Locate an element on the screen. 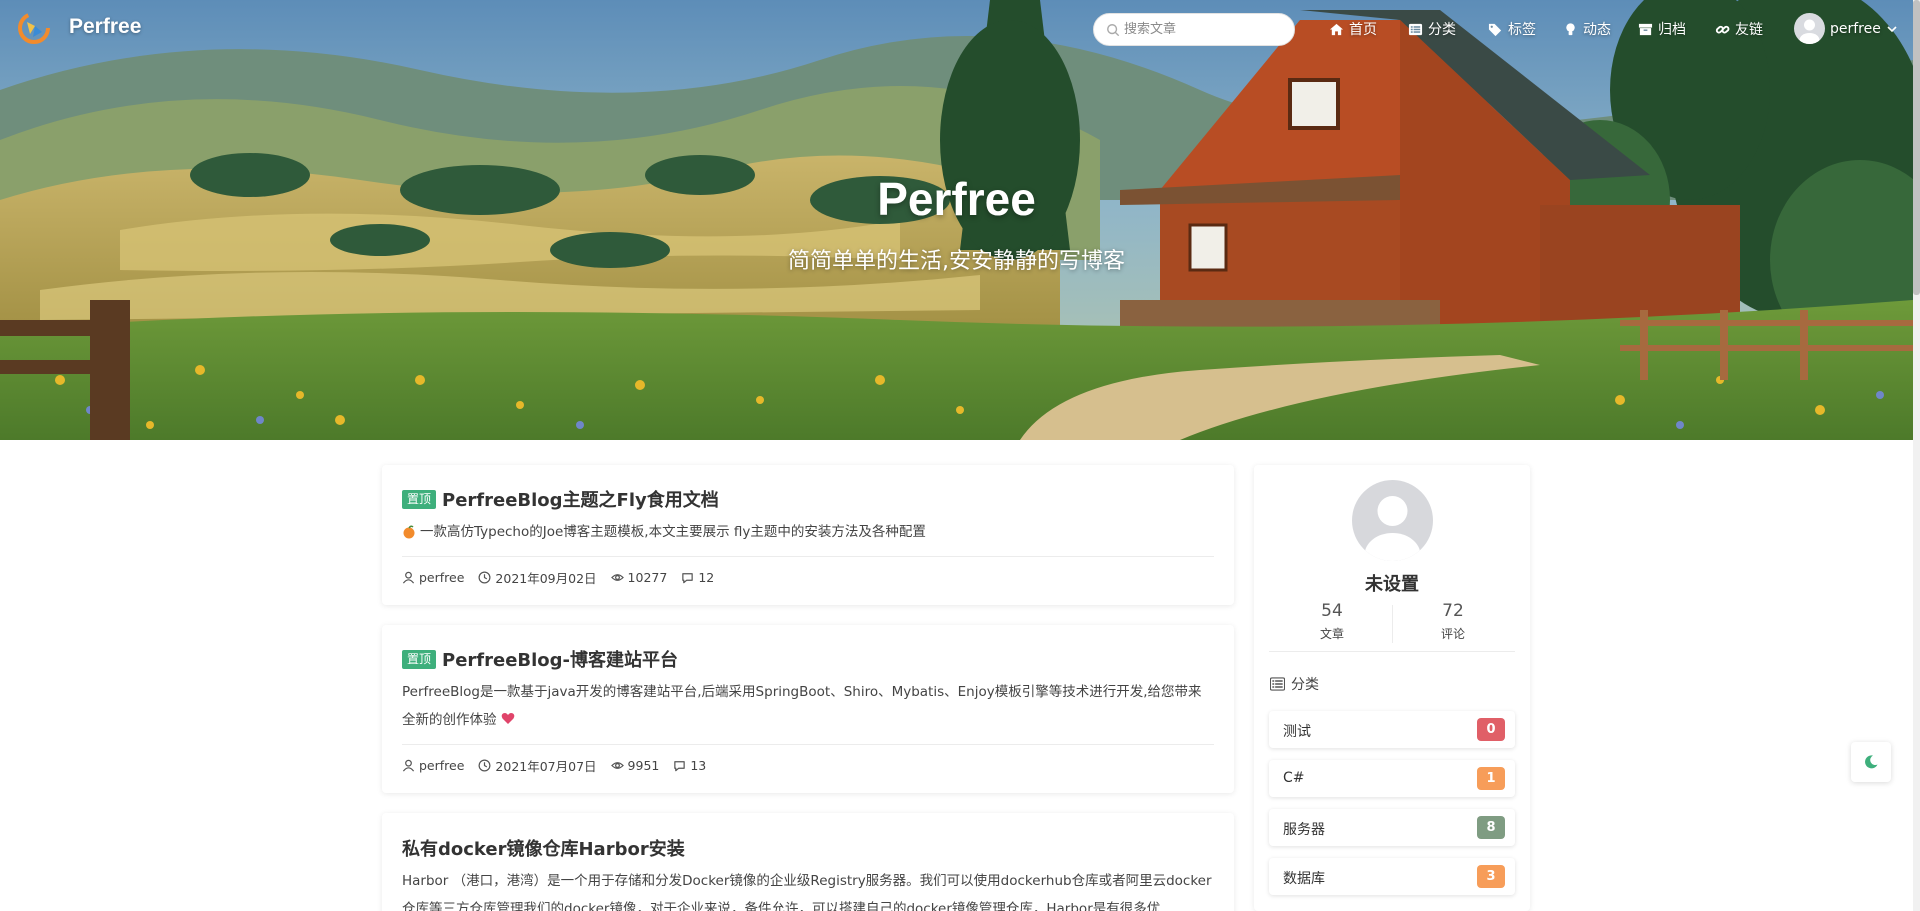 The height and width of the screenshot is (911, 1920). category-count-badge: 8 is located at coordinates (1491, 827).